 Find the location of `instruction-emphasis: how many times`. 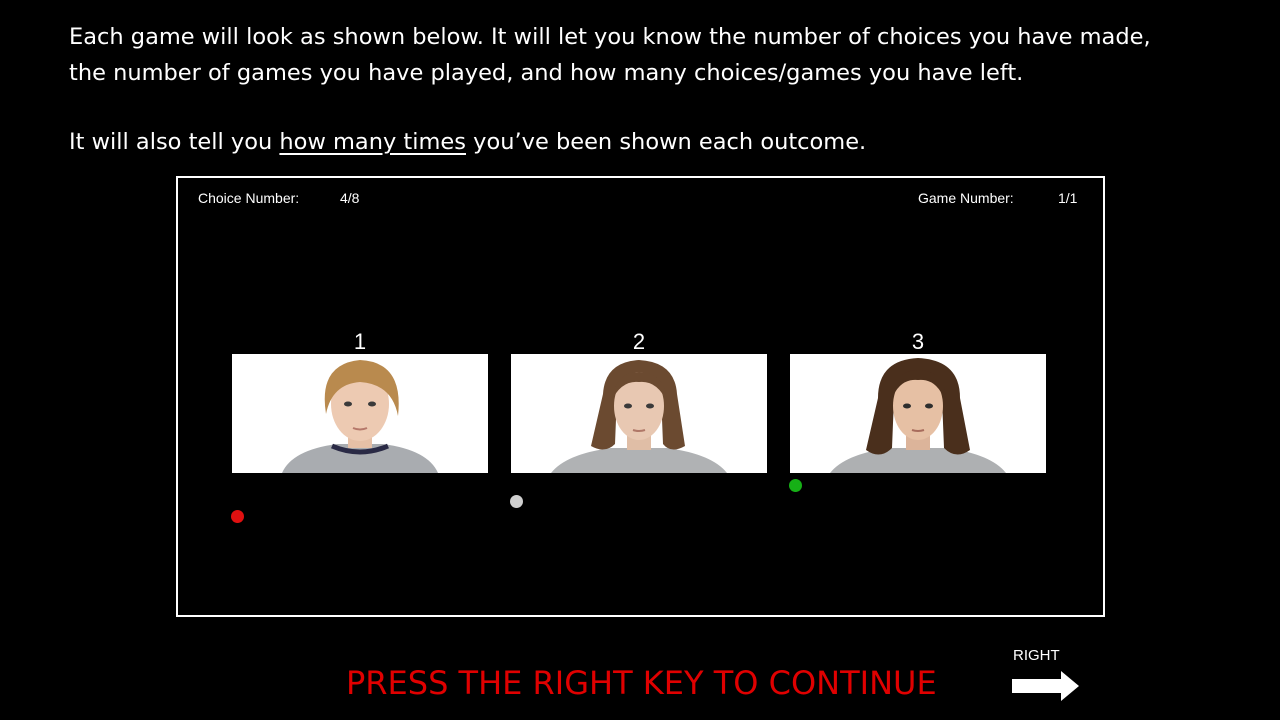

instruction-emphasis: how many times is located at coordinates (372, 142).